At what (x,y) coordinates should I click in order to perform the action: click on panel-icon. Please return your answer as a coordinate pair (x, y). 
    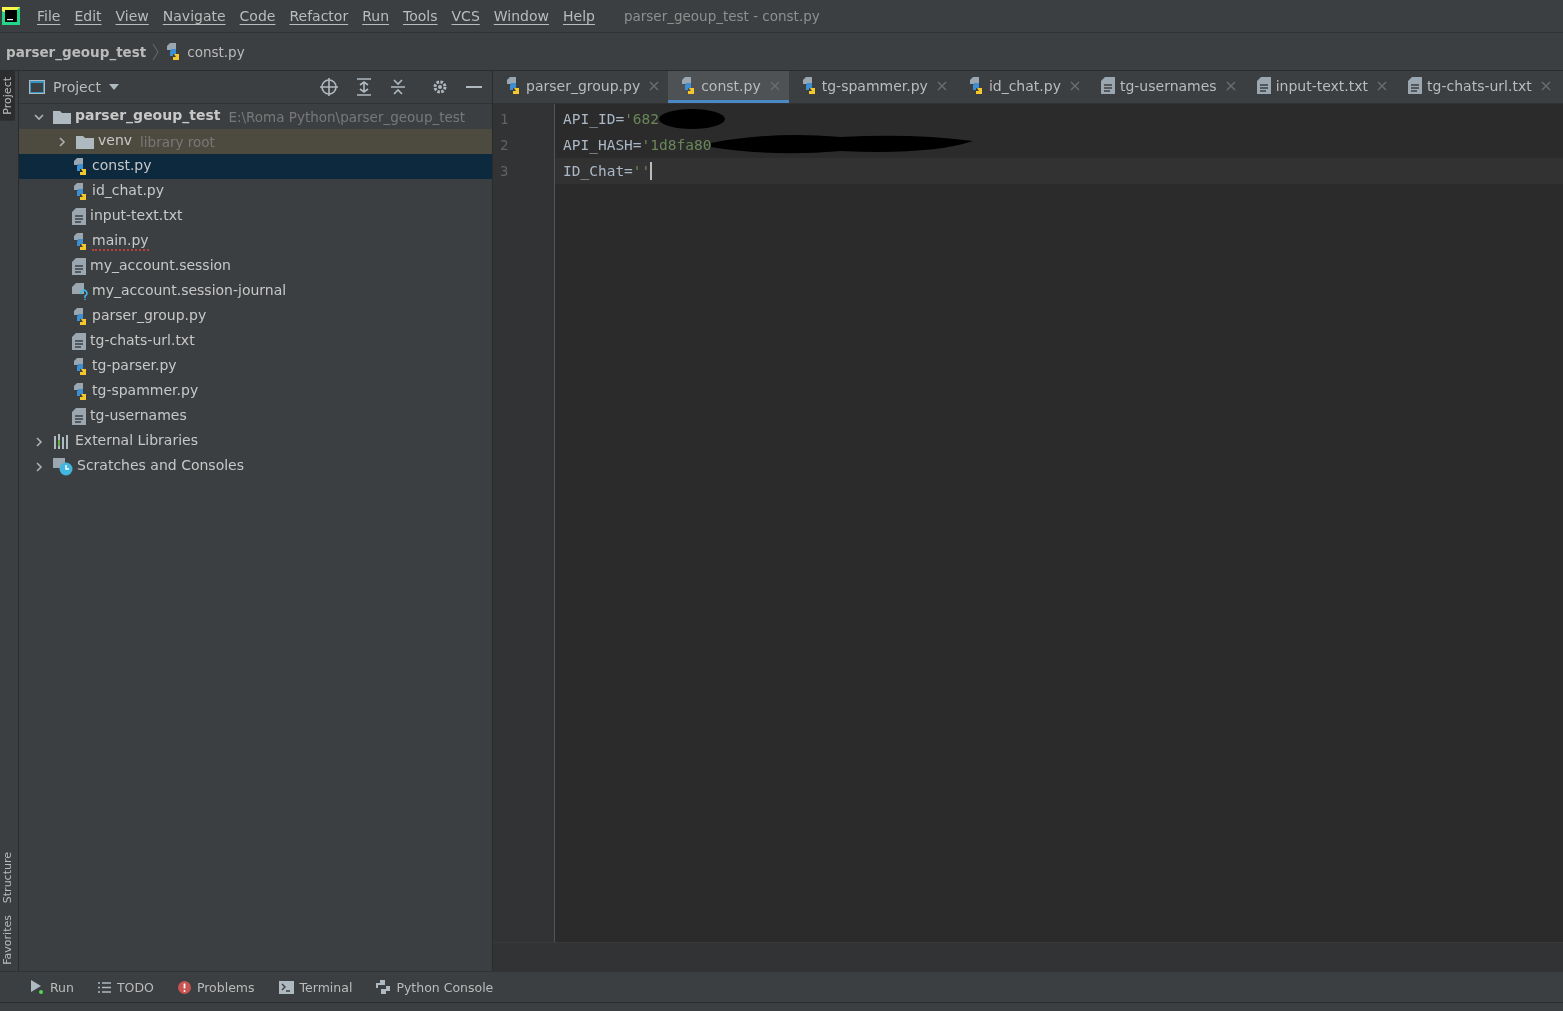
    Looking at the image, I should click on (37, 87).